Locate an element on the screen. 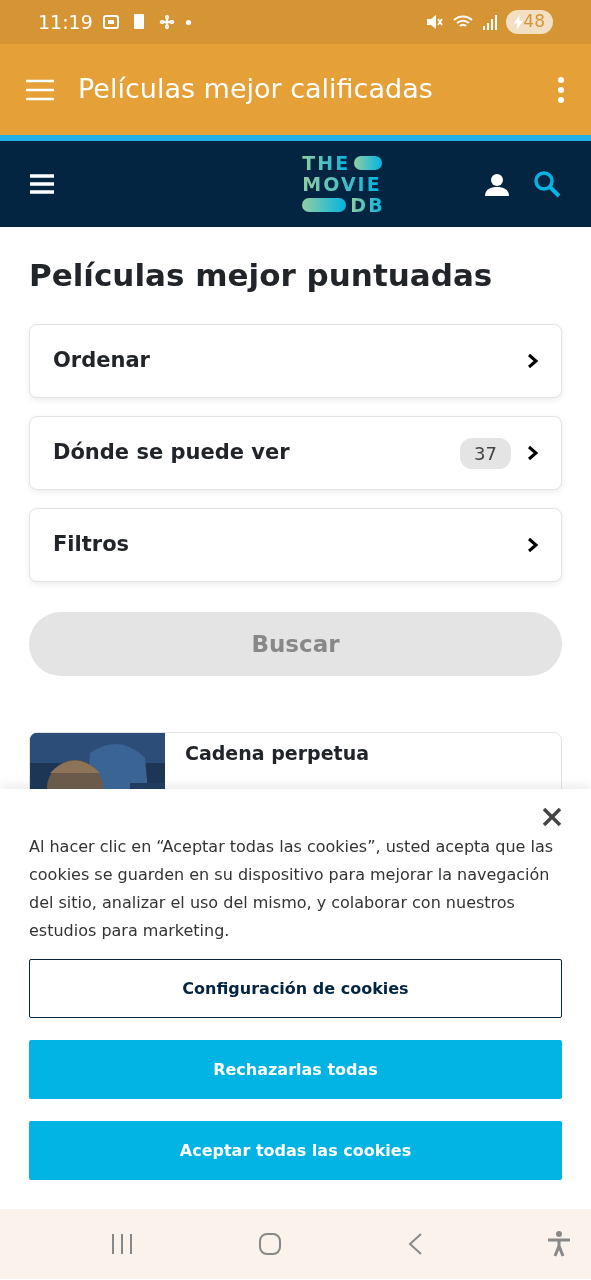 This screenshot has height=1280, width=591. filter-panel: Ordenar is located at coordinates (295, 361).